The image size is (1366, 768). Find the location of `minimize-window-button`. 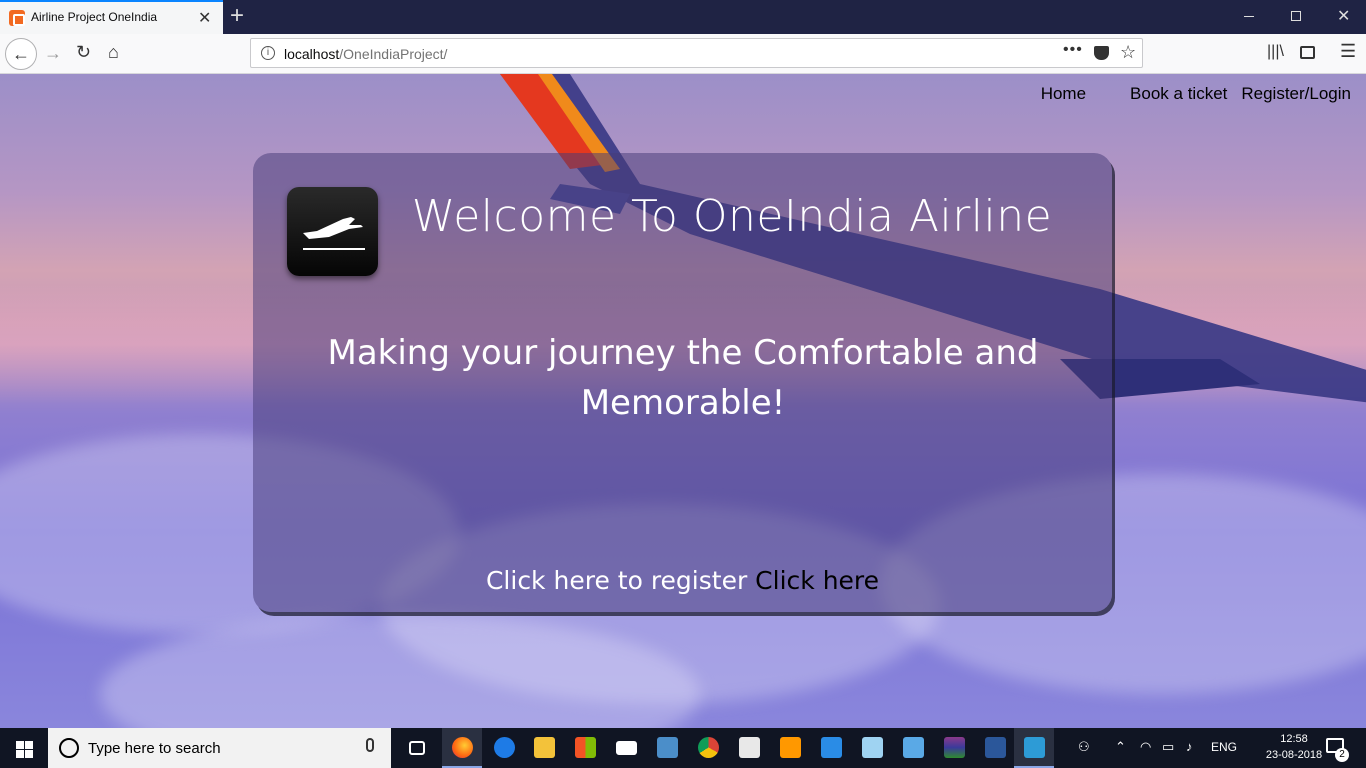

minimize-window-button is located at coordinates (1250, 16).